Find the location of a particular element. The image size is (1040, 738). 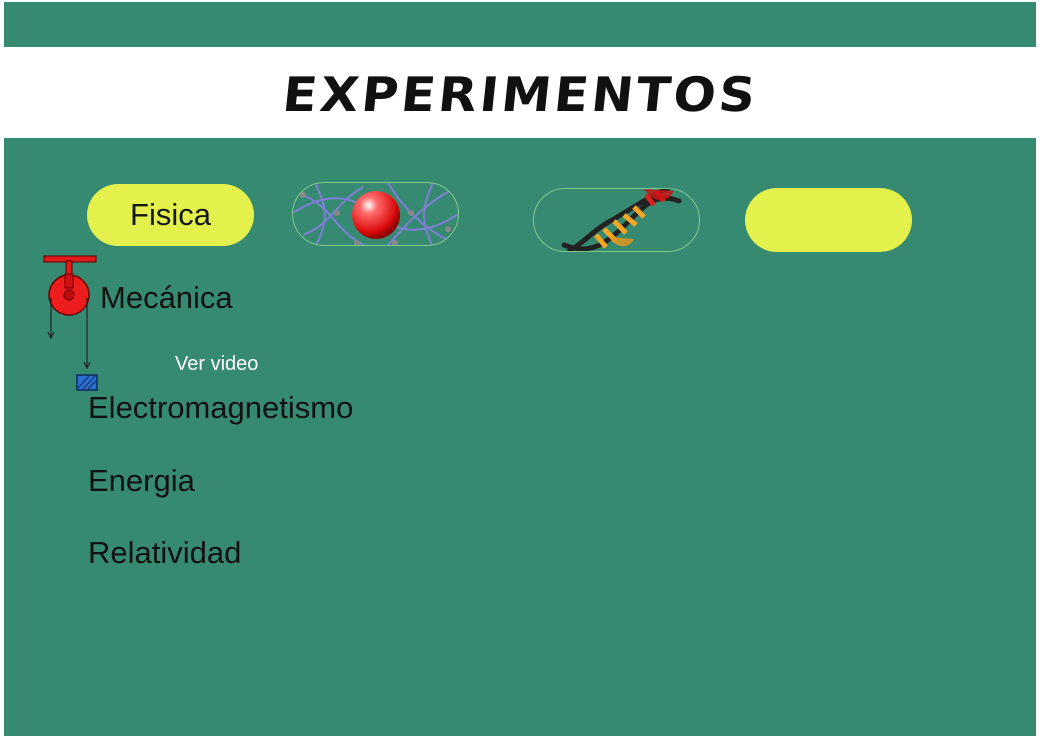

tab-quimica is located at coordinates (375, 214).